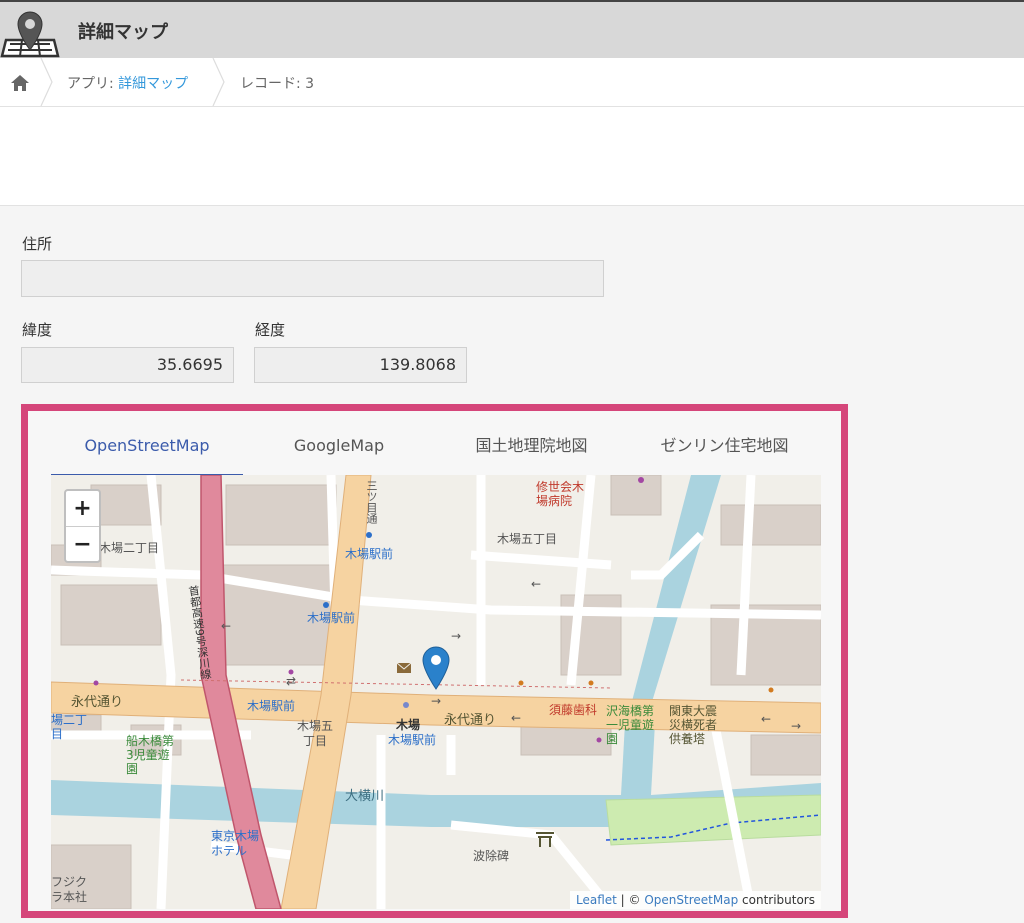  I want to click on map-label-hospital: 修世会木 場病院, so click(560, 494).